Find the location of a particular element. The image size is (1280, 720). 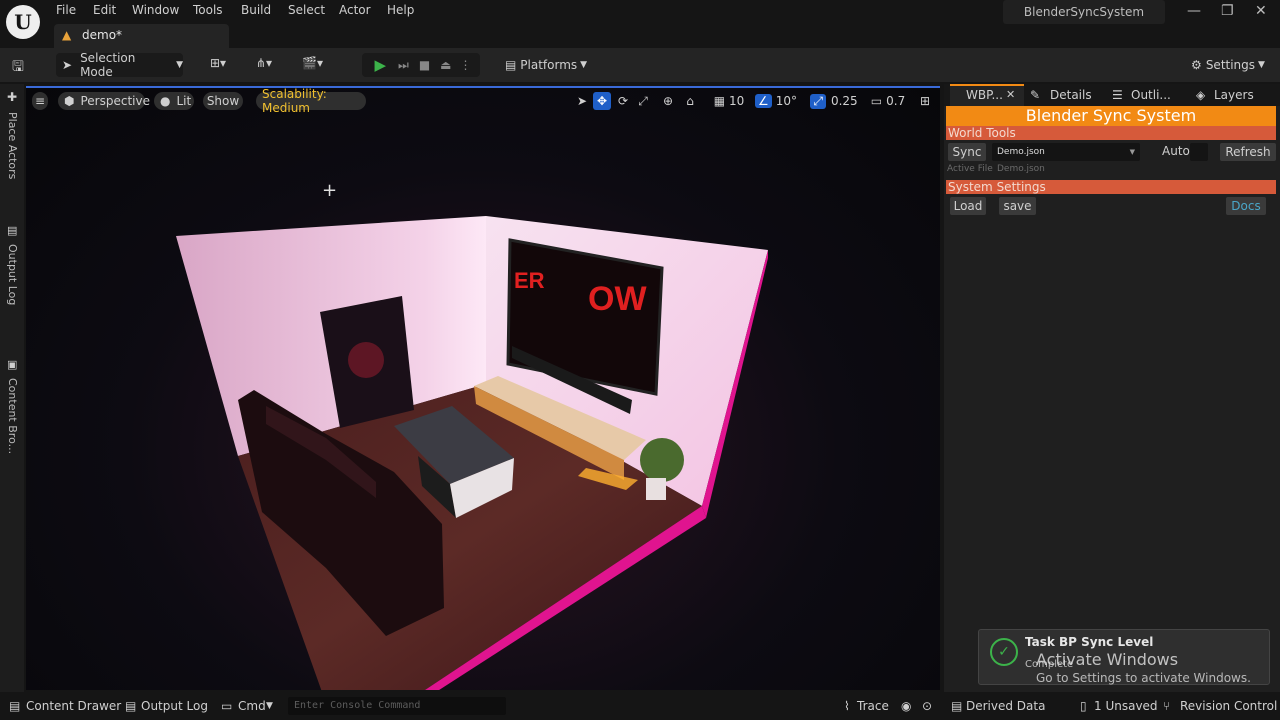

settings-label: Settings is located at coordinates (1230, 65).